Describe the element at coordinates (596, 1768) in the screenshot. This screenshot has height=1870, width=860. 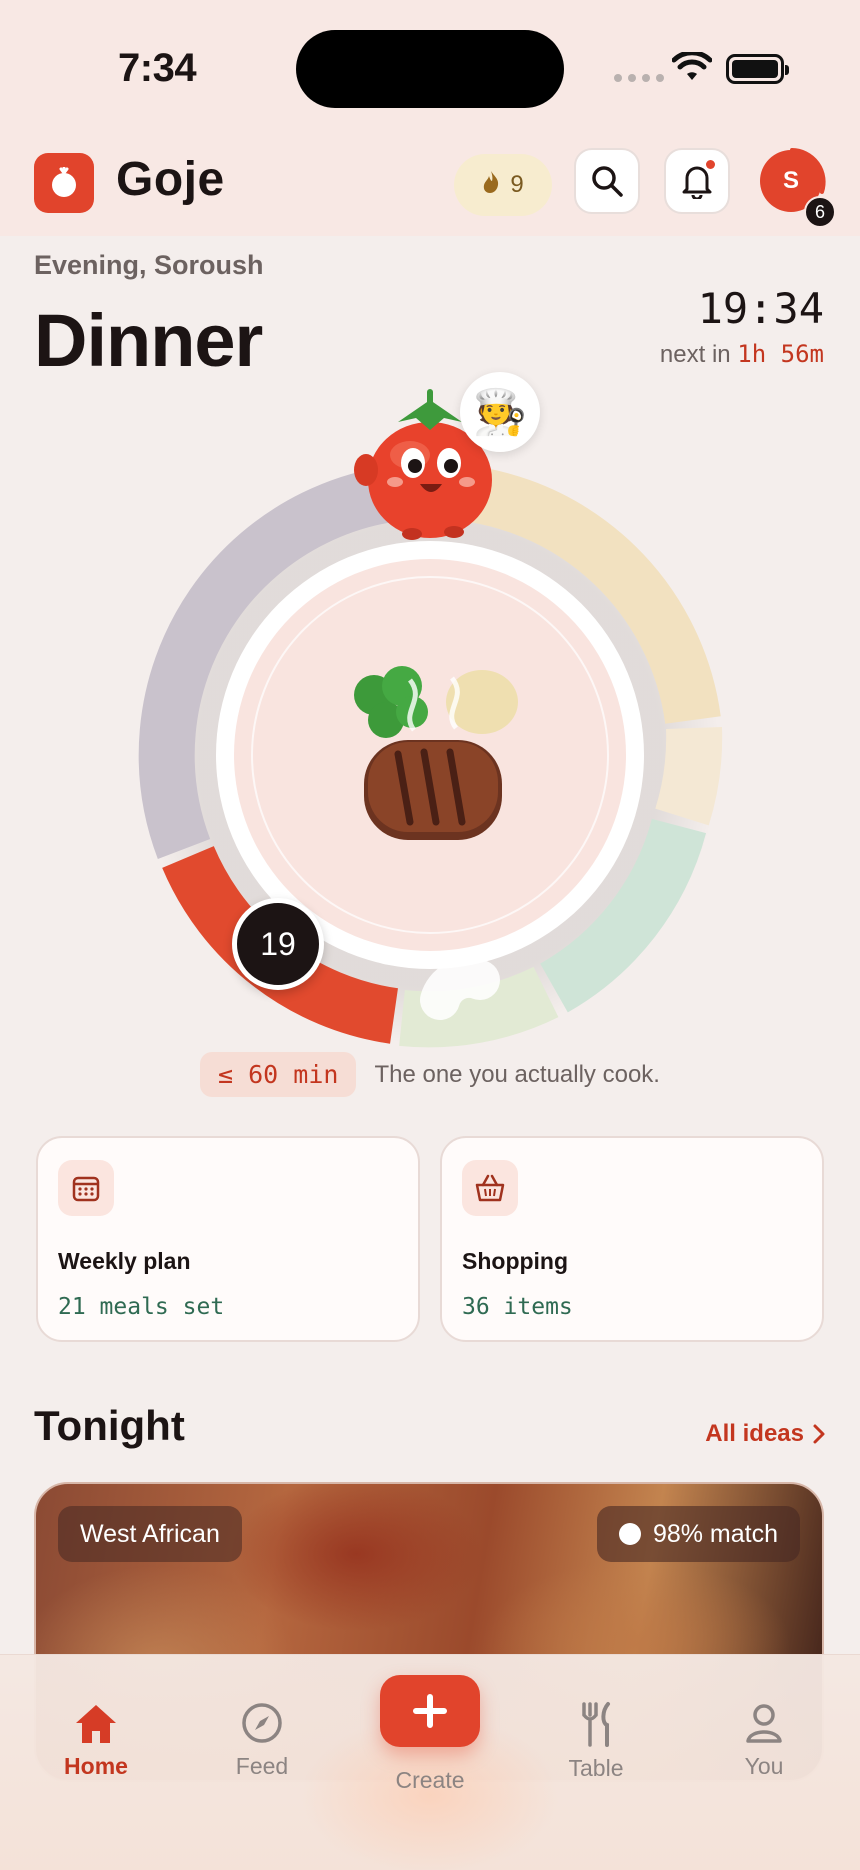
I see `tab-label: Table` at that location.